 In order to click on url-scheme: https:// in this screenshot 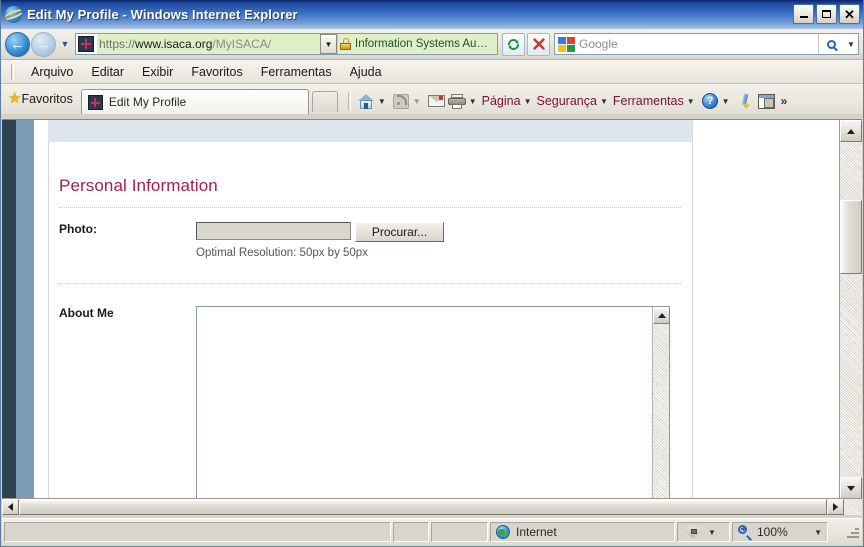, I will do `click(117, 44)`.